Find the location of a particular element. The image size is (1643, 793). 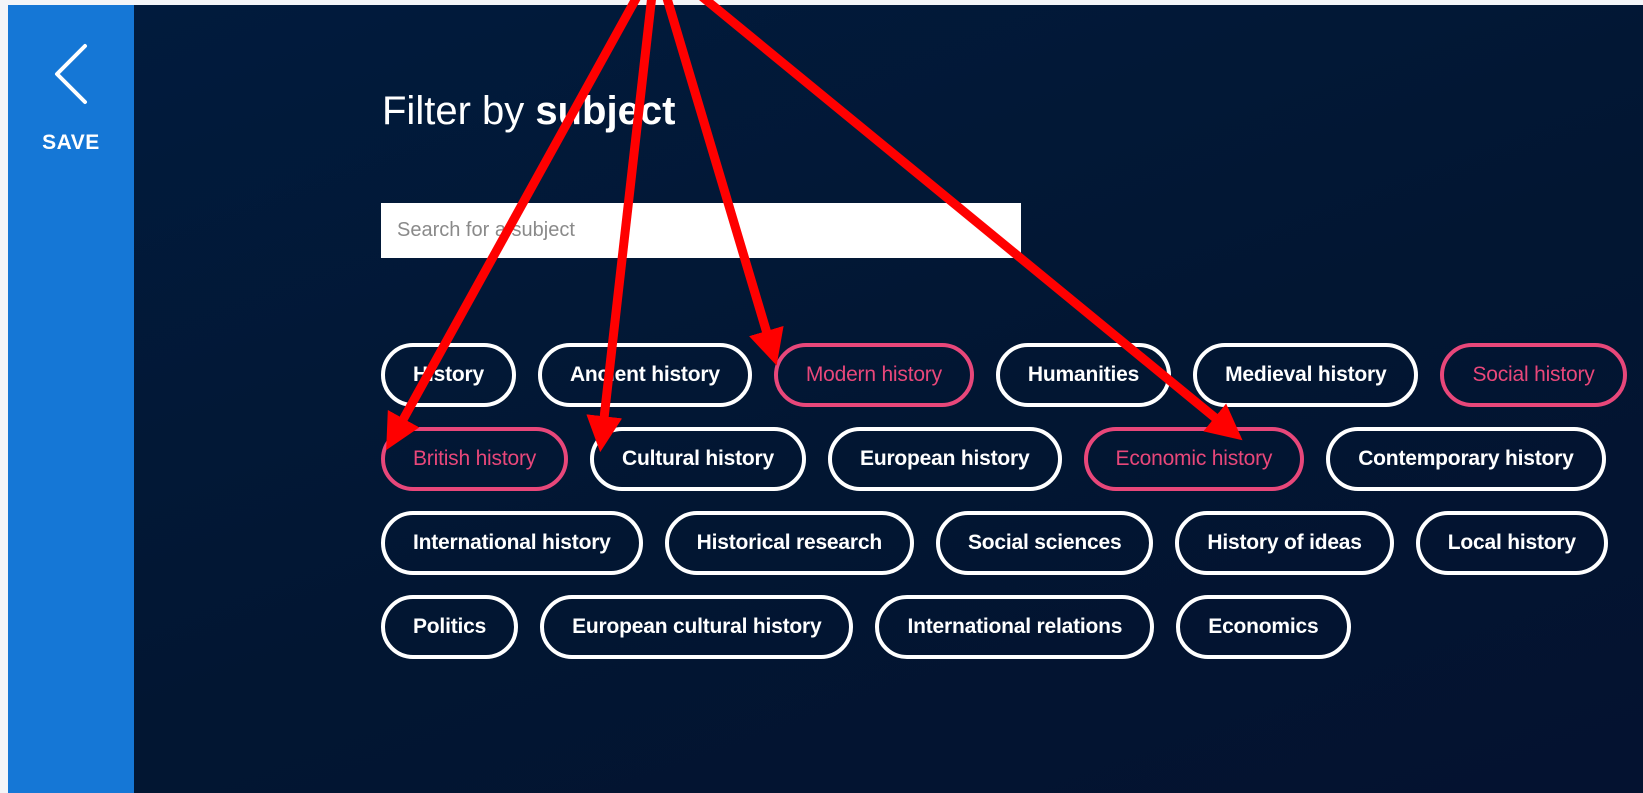

sidebar: SAVE is located at coordinates (71, 399).